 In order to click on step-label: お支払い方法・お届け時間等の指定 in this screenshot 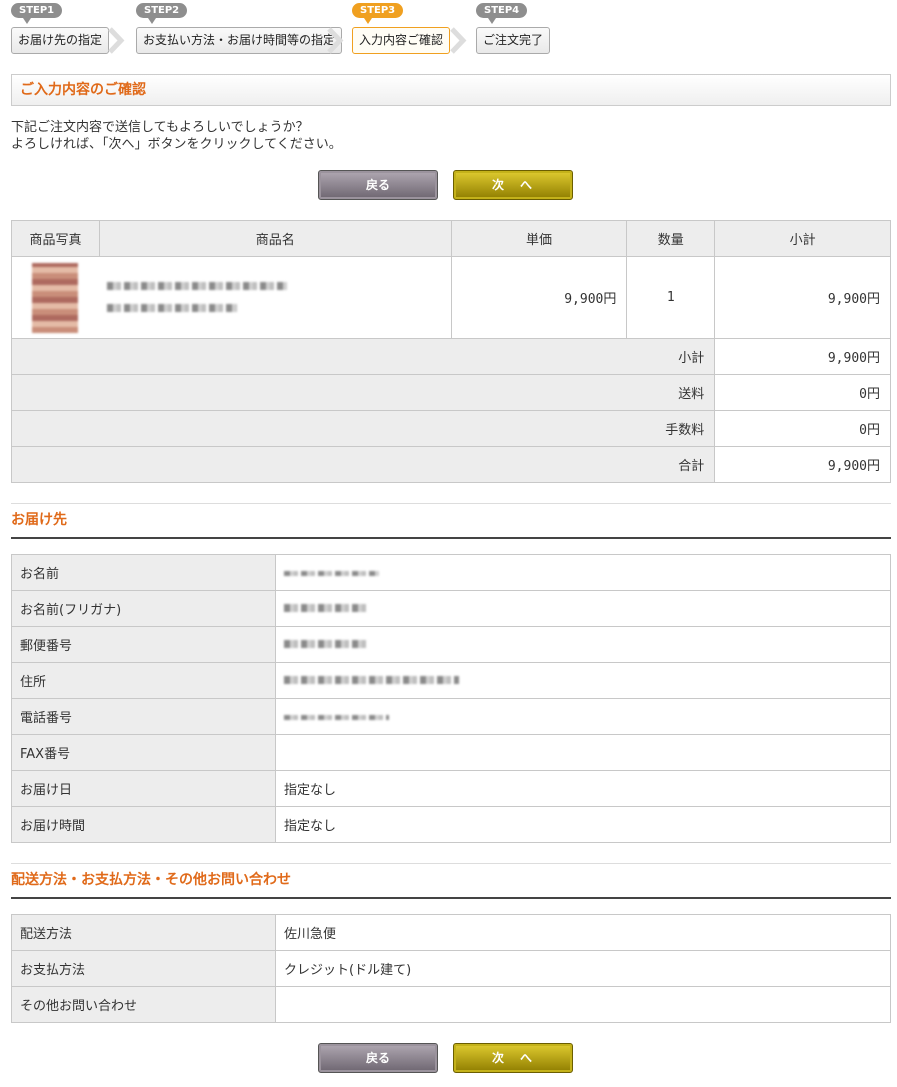, I will do `click(239, 40)`.